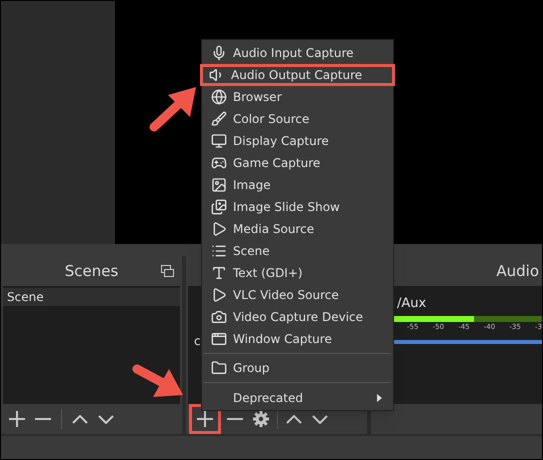 The image size is (543, 460). I want to click on panel-title: Audio, so click(517, 271).